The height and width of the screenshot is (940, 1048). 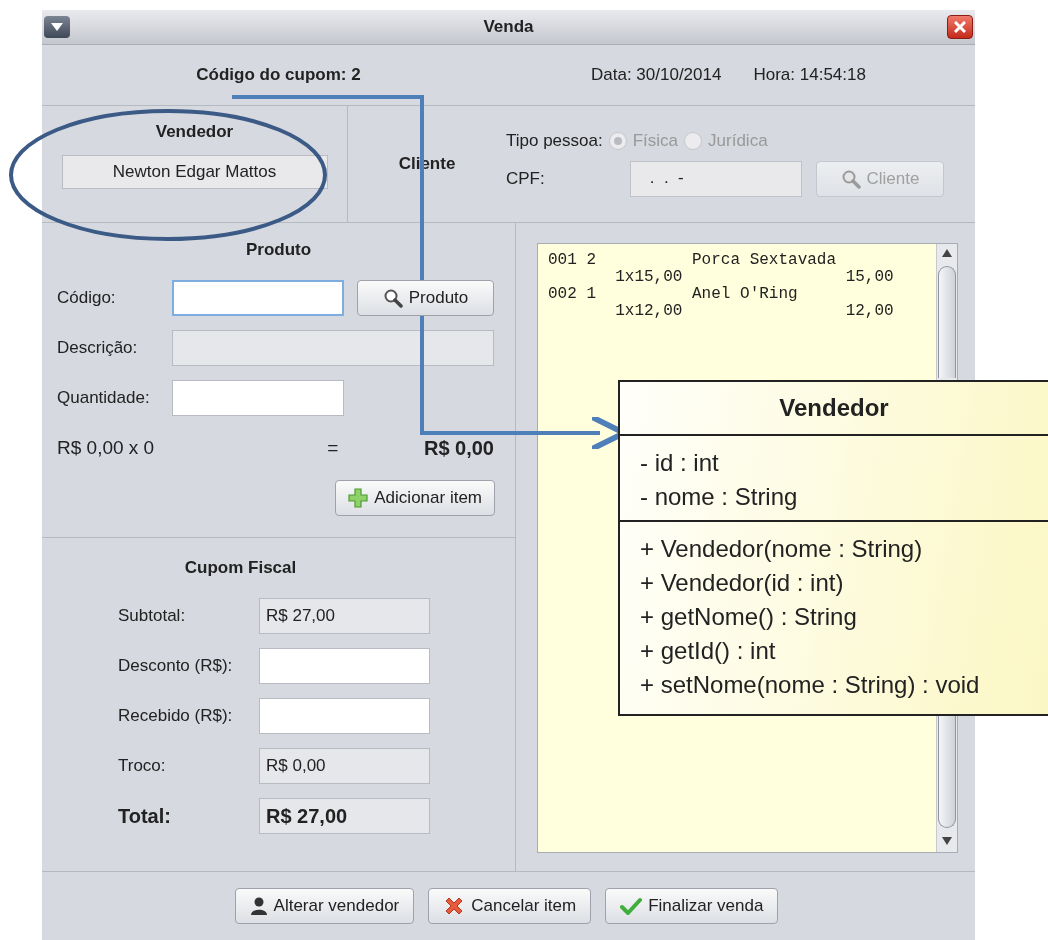 I want to click on cpf-label: CPF:, so click(x=526, y=179).